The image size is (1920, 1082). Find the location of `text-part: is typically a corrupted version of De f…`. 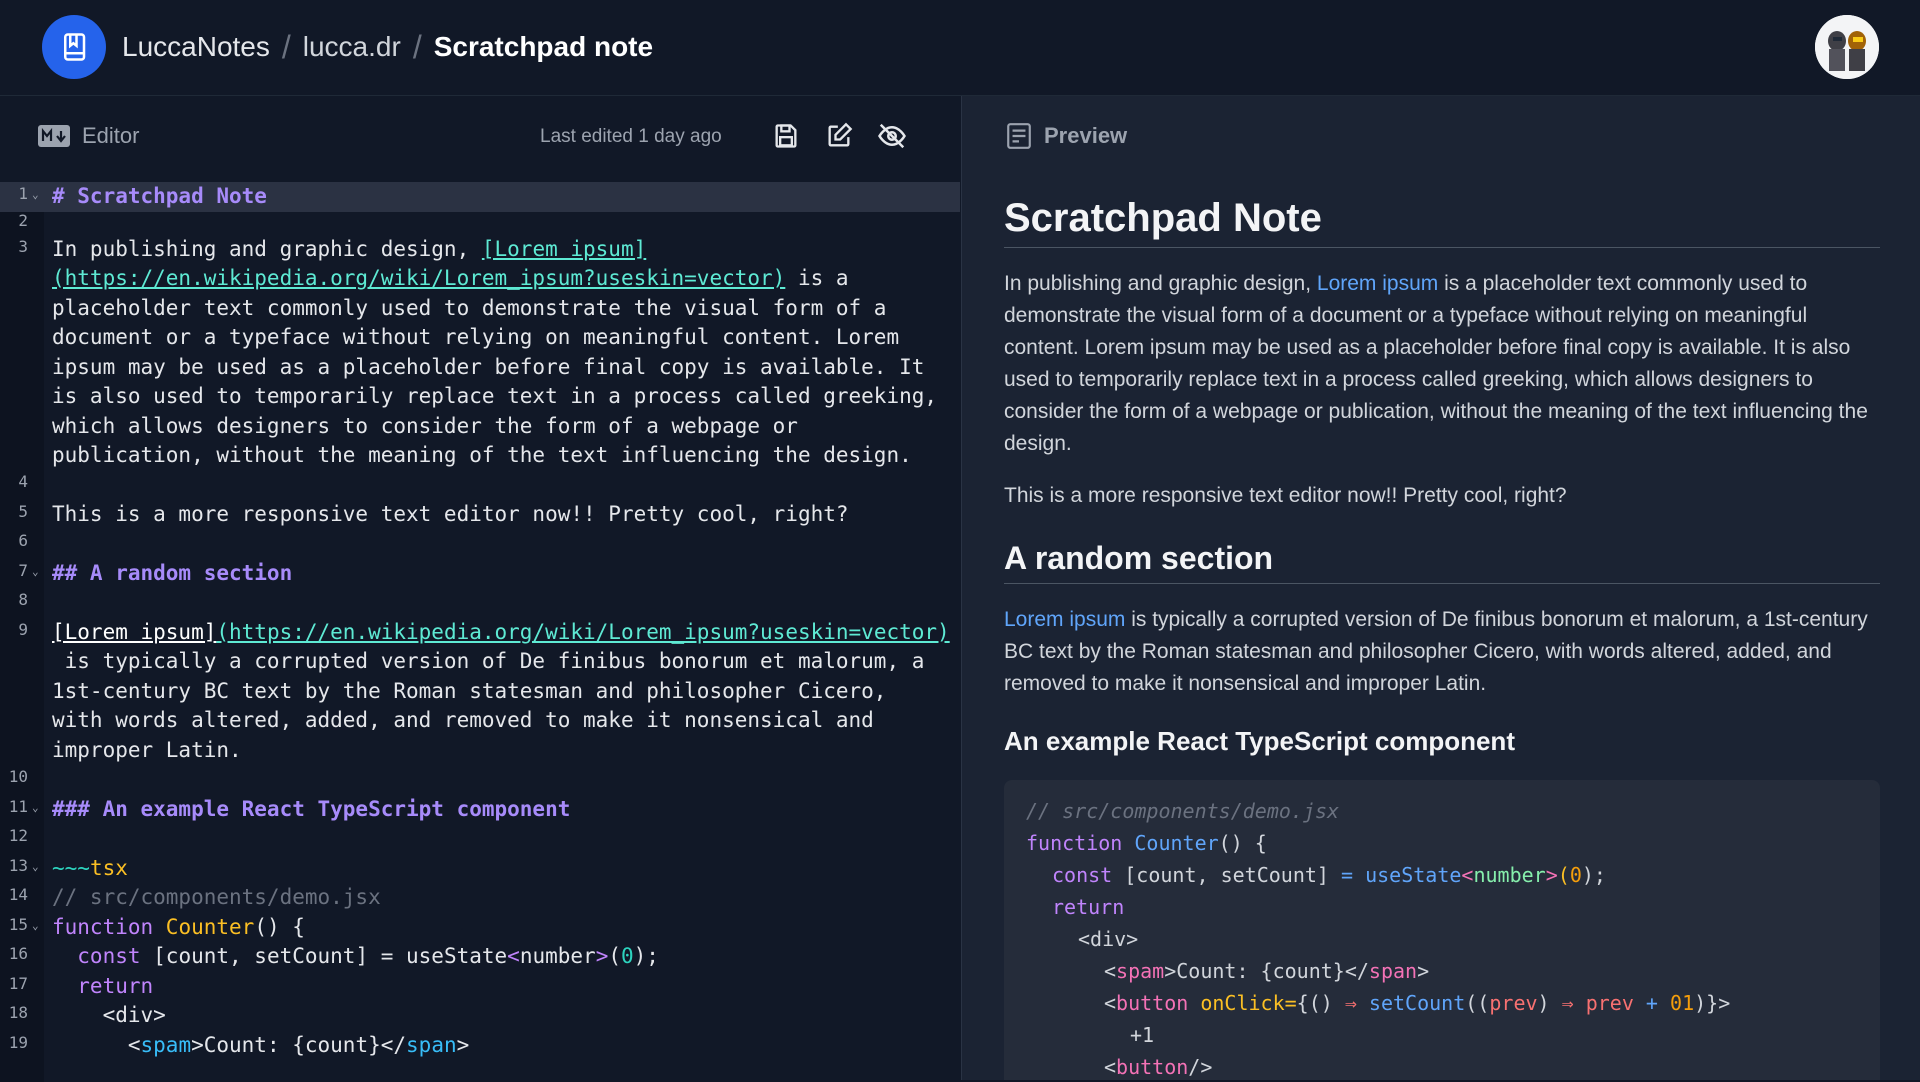

text-part: is typically a corrupted version of De f… is located at coordinates (1436, 651).